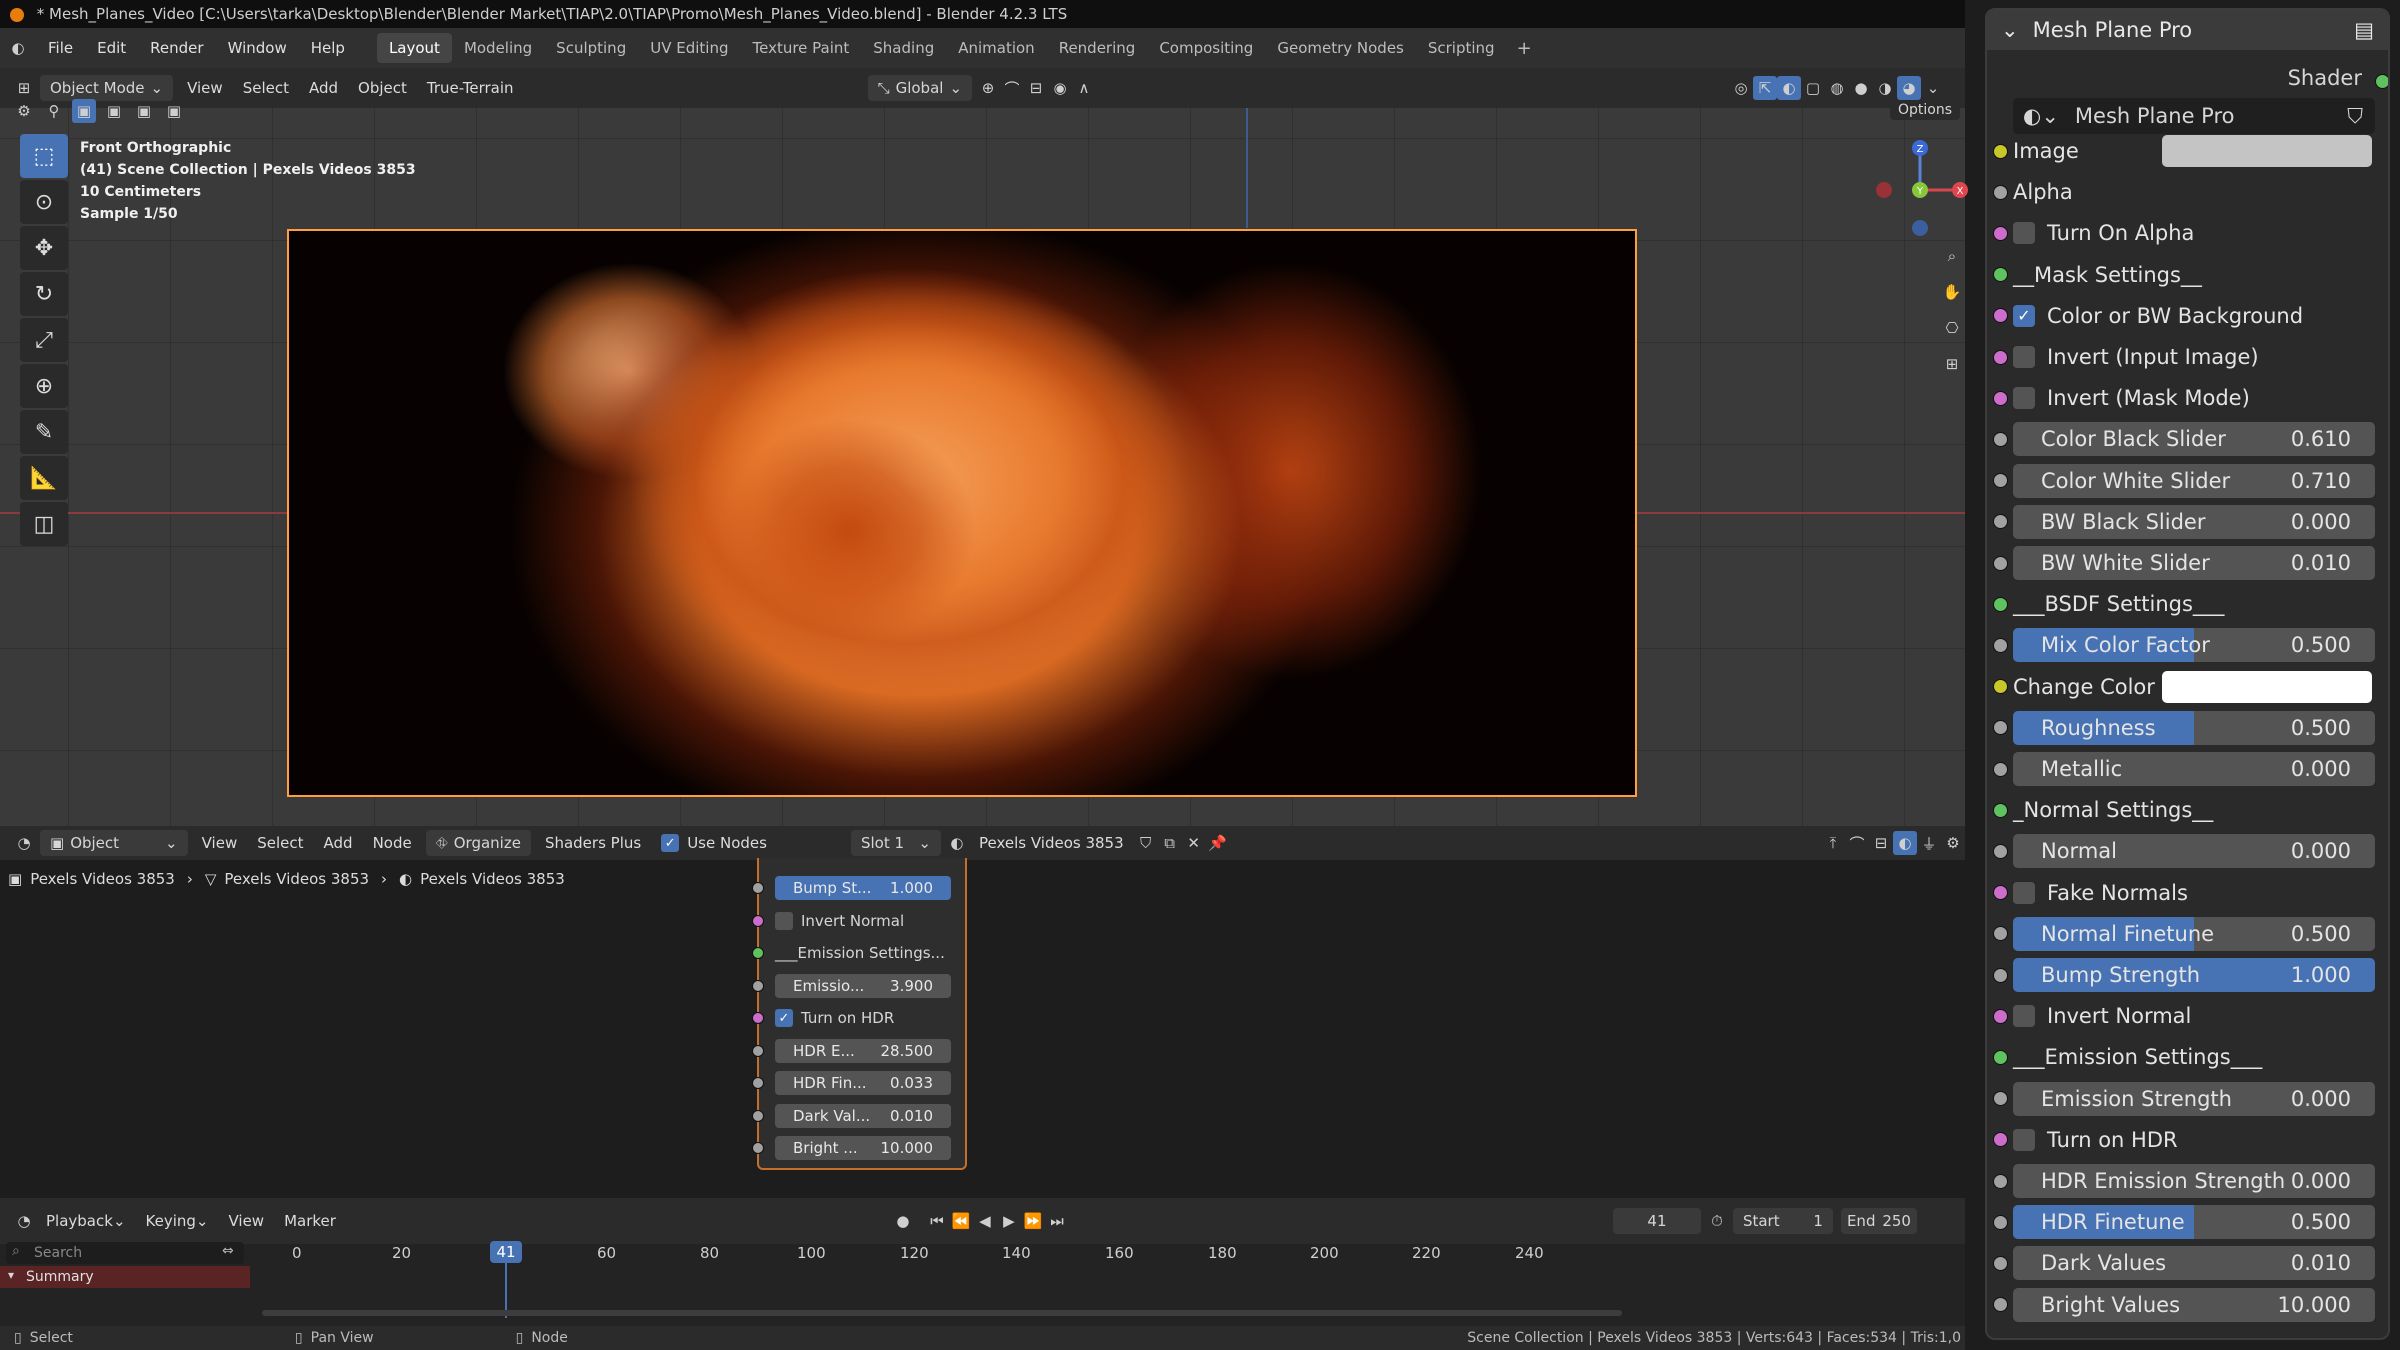 The image size is (2400, 1350). I want to click on node-menu-view: View, so click(220, 843).